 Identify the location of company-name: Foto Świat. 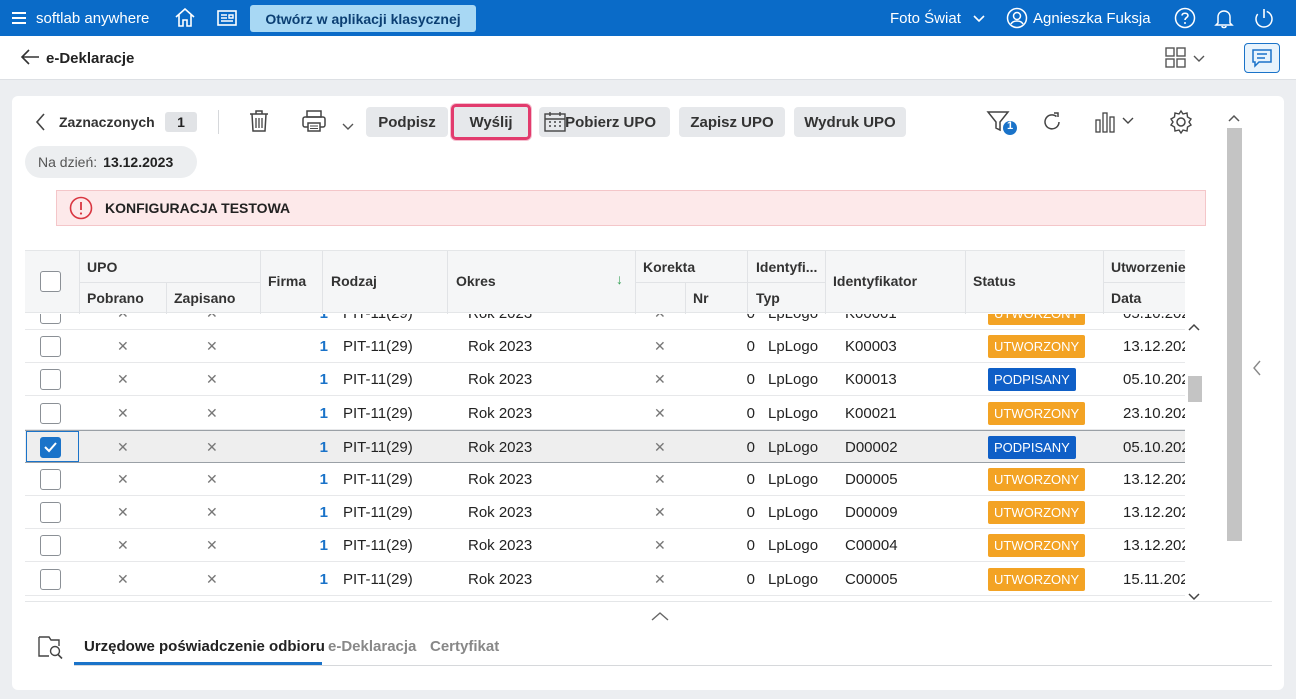
(925, 18).